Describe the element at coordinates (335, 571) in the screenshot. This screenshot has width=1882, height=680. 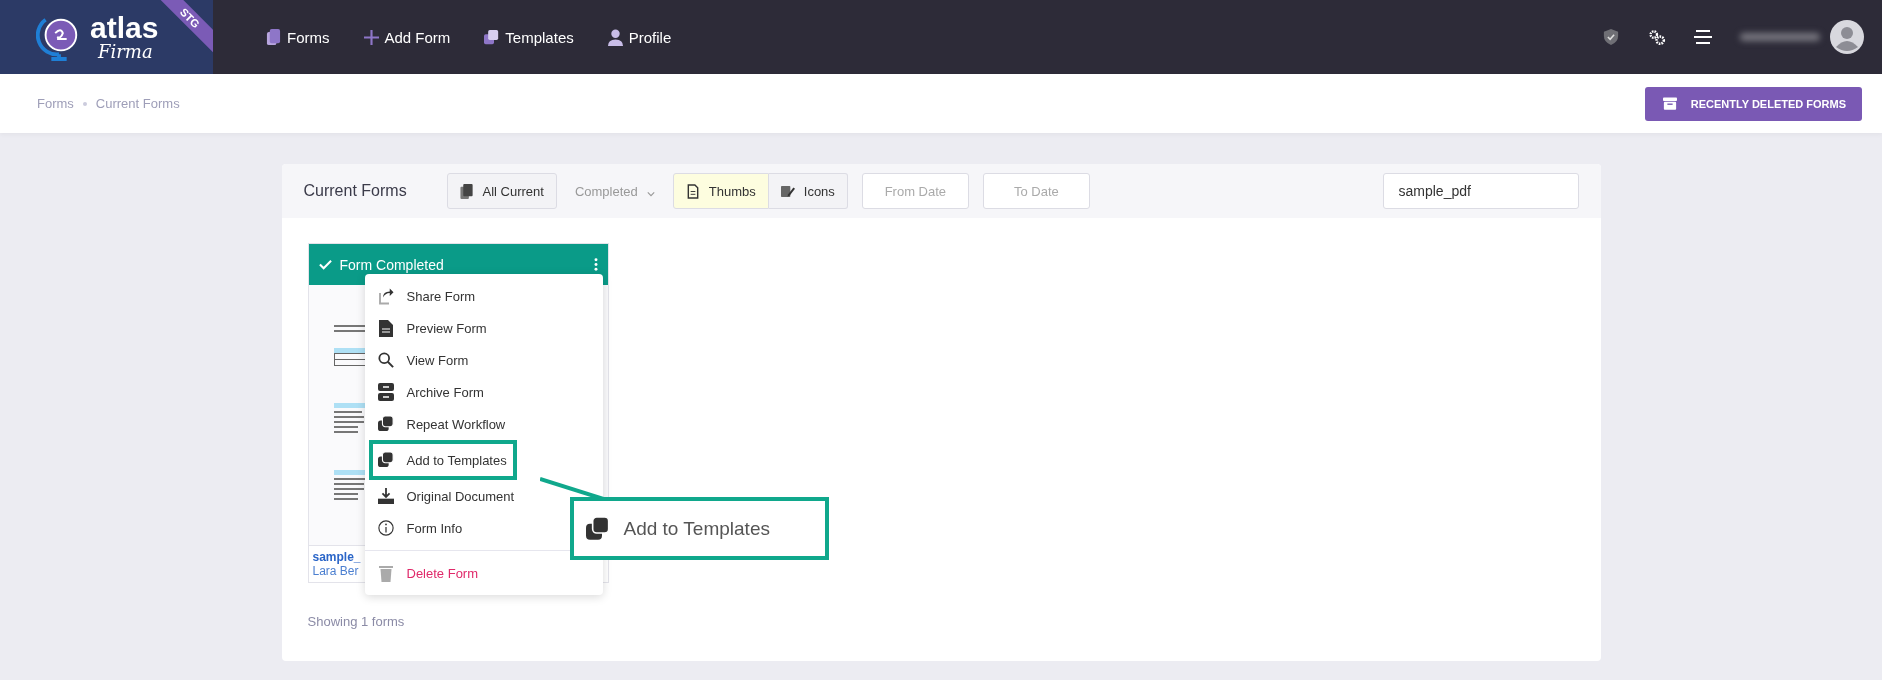
I see `form-owner: Lara Ber` at that location.